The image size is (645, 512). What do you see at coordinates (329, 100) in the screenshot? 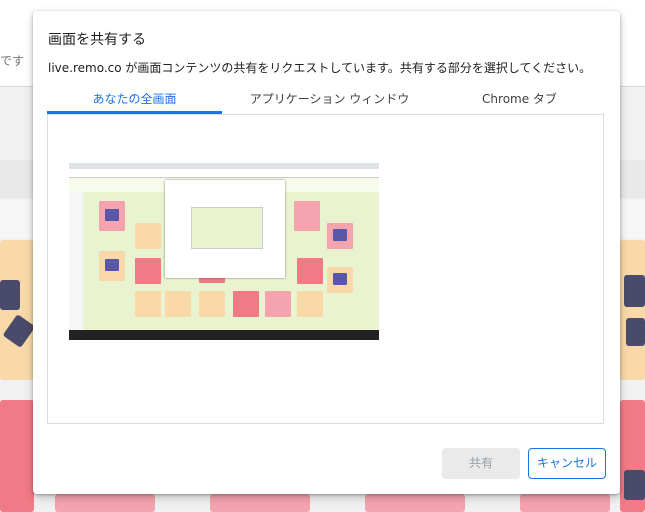
I see `tab-application-window: アプリケーション ウィンドウ` at bounding box center [329, 100].